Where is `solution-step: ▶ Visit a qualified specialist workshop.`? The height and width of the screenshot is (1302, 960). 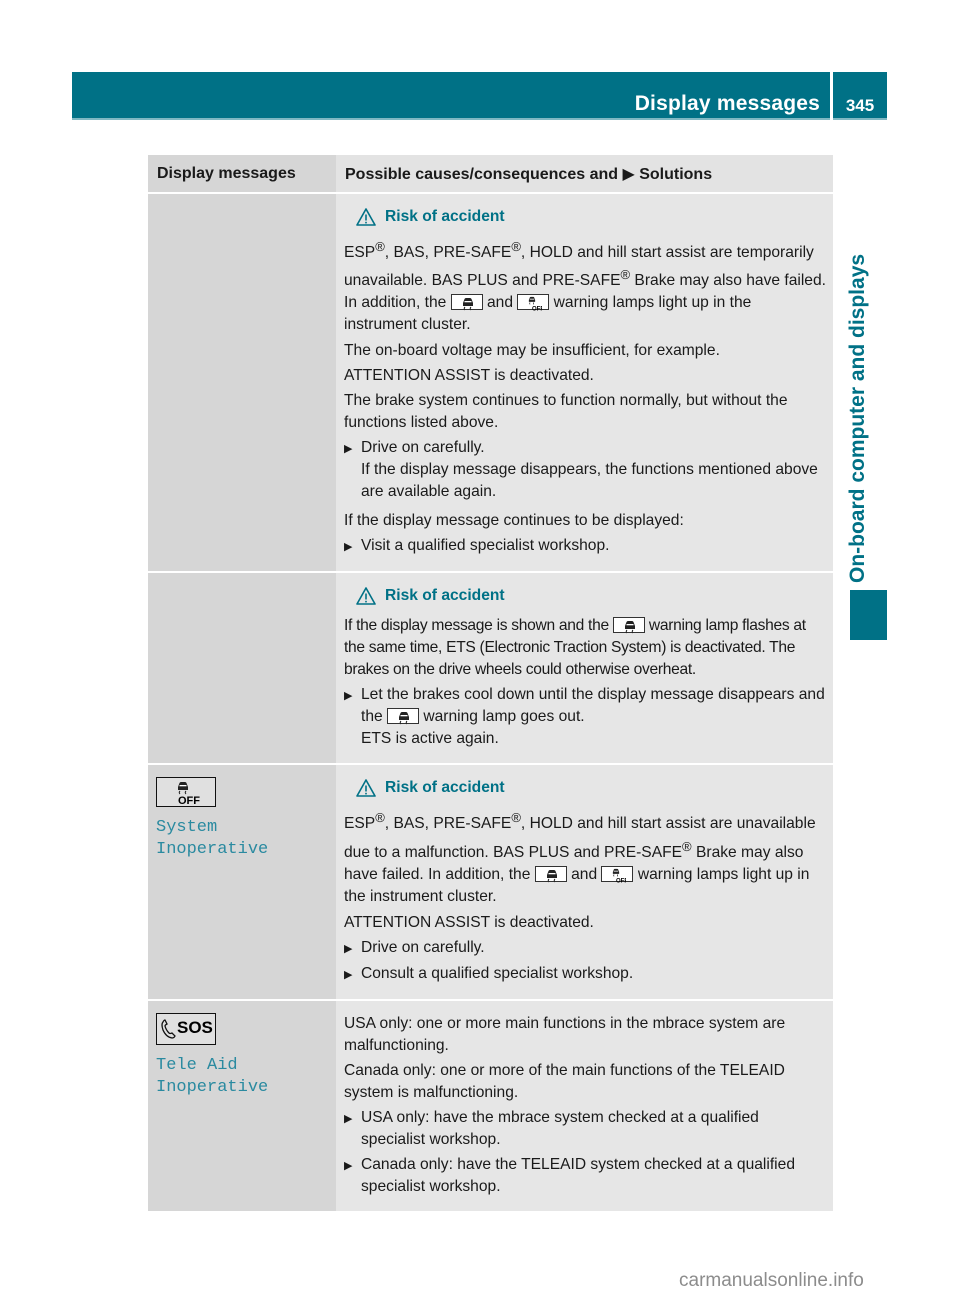 solution-step: ▶ Visit a qualified specialist workshop. is located at coordinates (585, 546).